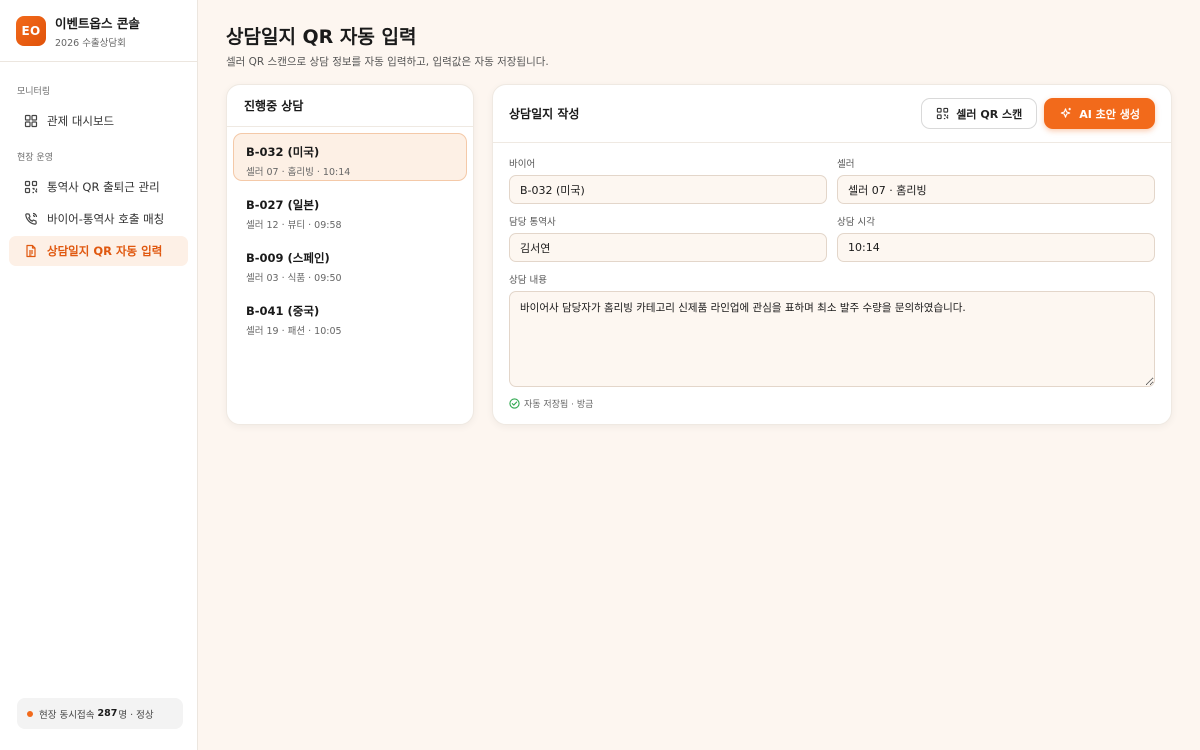 The image size is (1200, 750). Describe the element at coordinates (979, 113) in the screenshot. I see `seller-qr-scan-button: 셀러 QR 스캔` at that location.